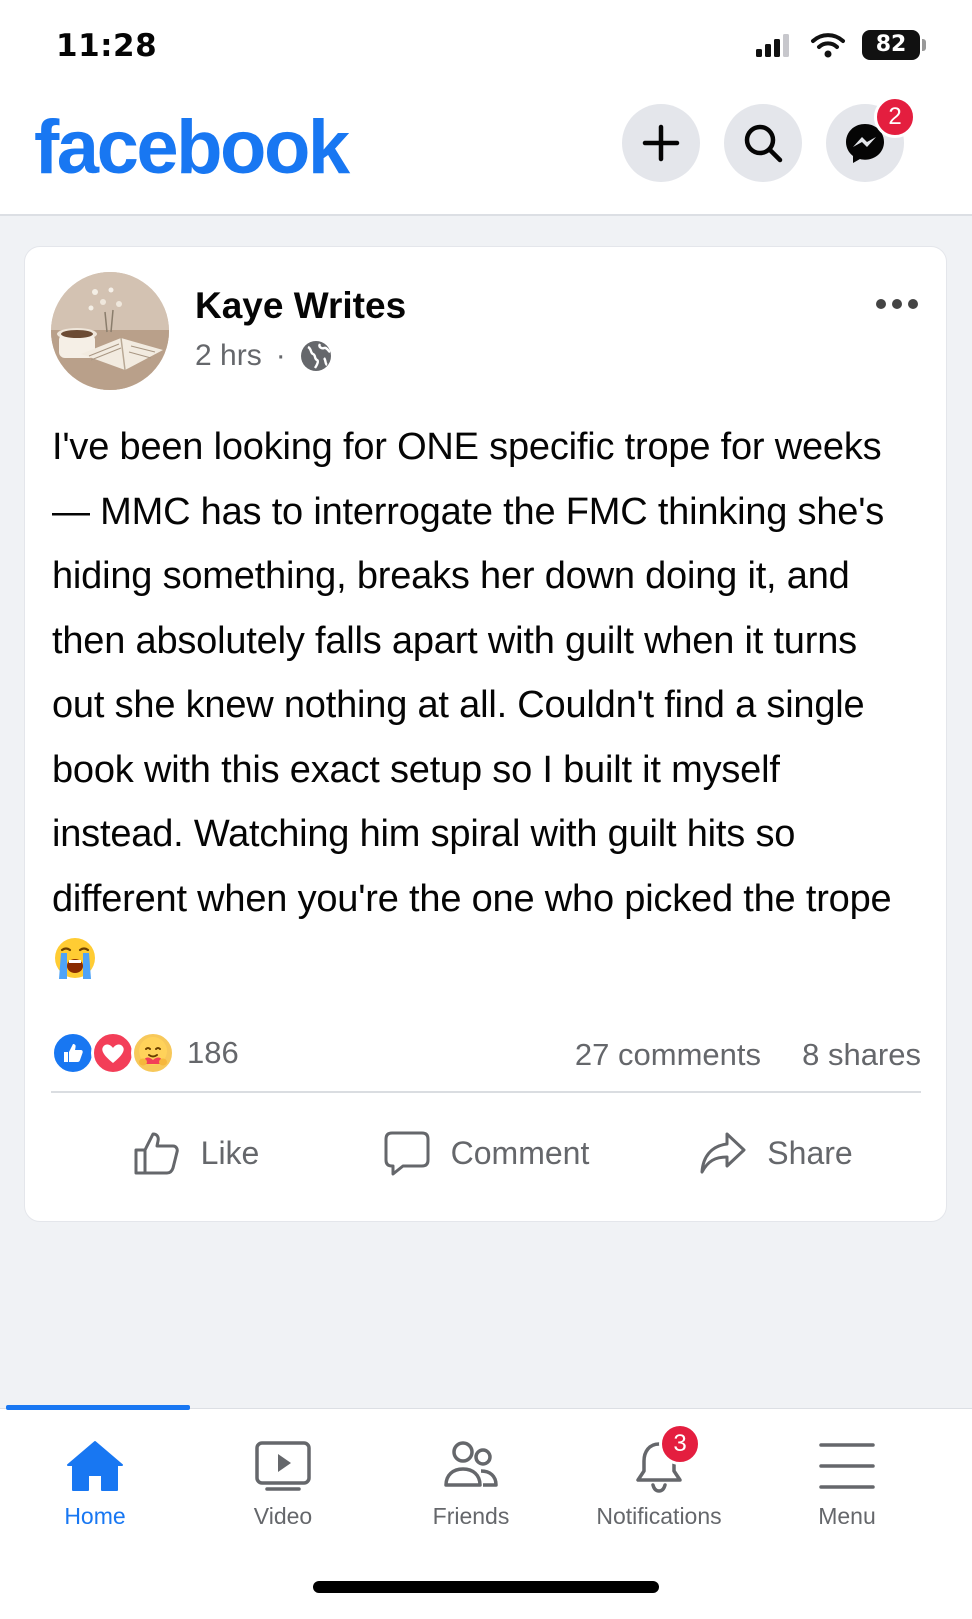 The width and height of the screenshot is (972, 1619). What do you see at coordinates (894, 45) in the screenshot?
I see `battery-indicator: 82` at bounding box center [894, 45].